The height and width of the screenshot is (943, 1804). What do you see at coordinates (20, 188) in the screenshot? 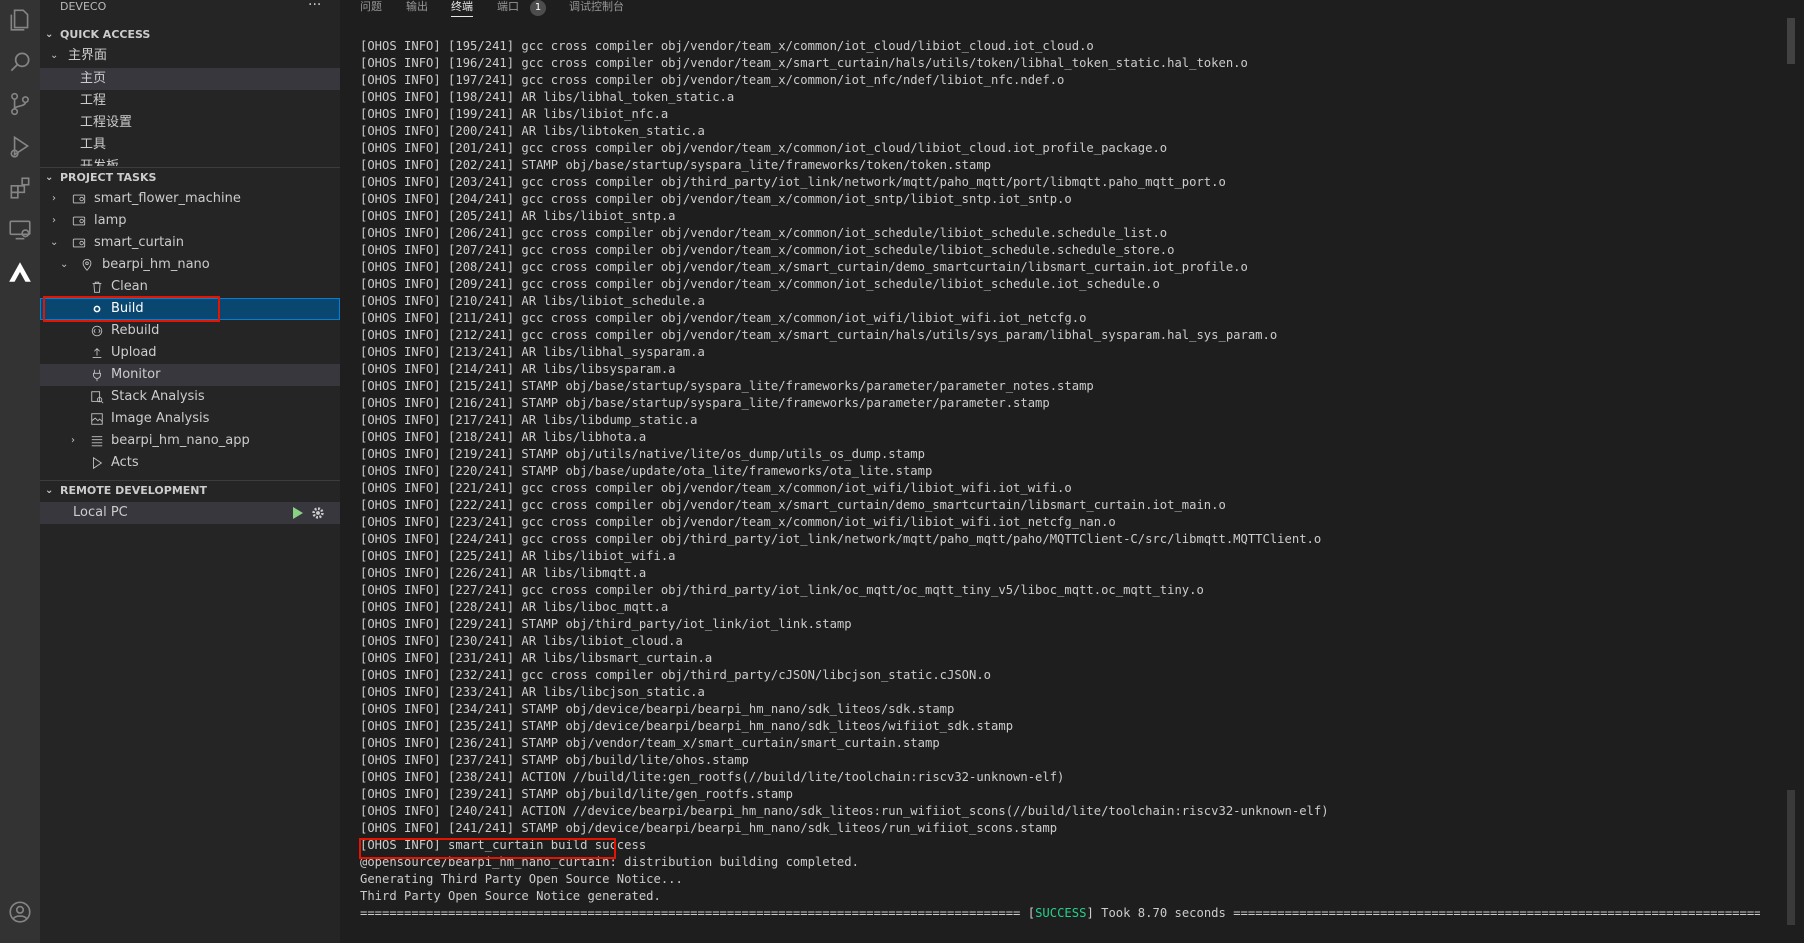
I see `extensions-icon` at bounding box center [20, 188].